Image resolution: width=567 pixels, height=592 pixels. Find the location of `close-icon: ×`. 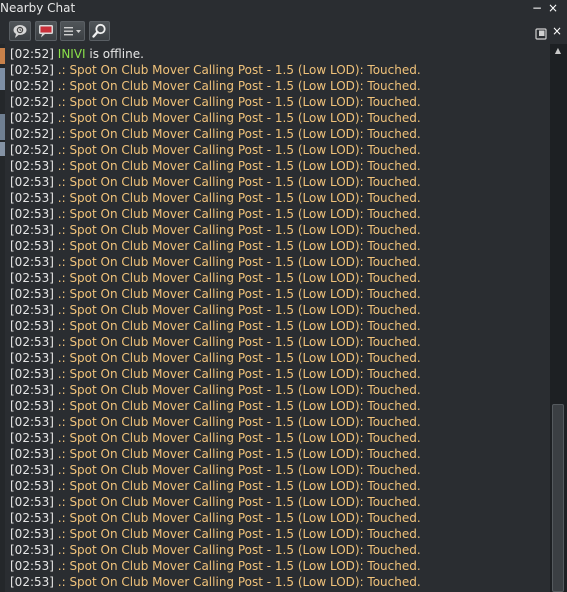

close-icon: × is located at coordinates (553, 8).